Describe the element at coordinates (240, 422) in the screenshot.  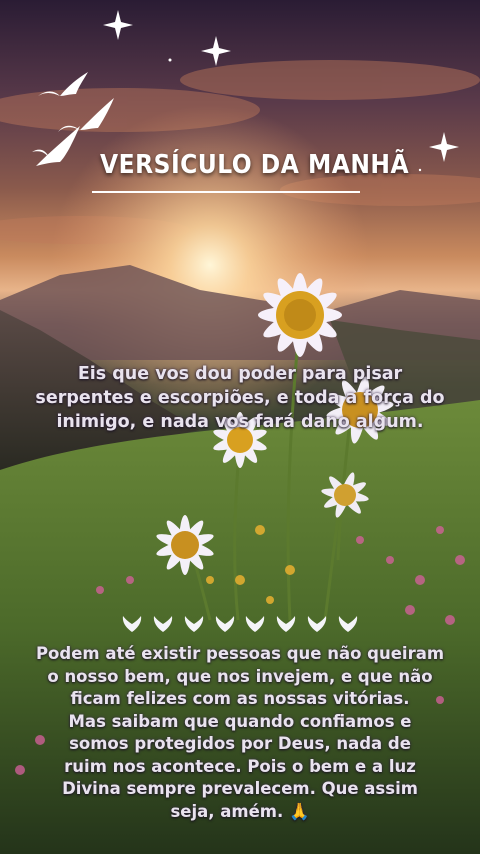
I see `verse-line: inimigo, e nada vos fará dano algum.` at that location.